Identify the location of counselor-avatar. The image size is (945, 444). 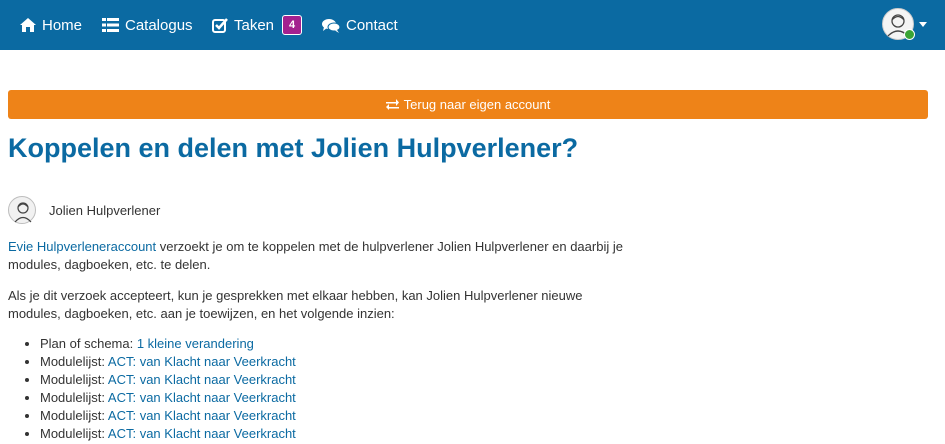
(22, 210).